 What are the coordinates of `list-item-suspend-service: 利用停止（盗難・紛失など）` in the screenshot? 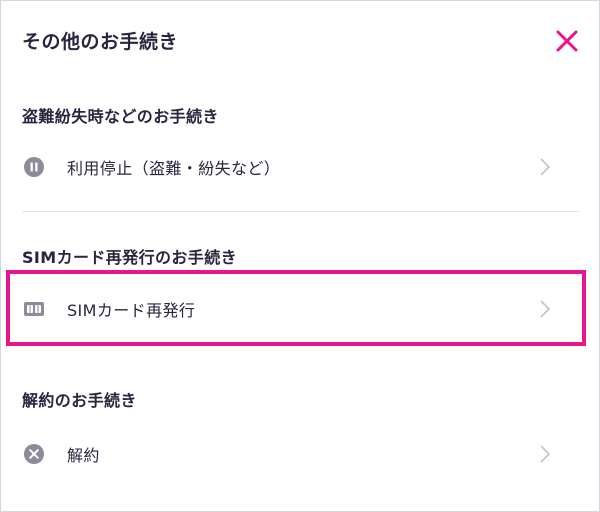 It's located at (300, 166).